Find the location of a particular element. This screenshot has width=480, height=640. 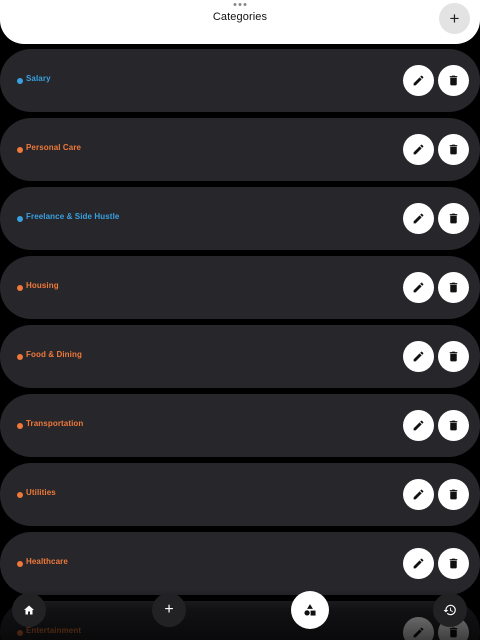

category-row: Housing is located at coordinates (240, 287).